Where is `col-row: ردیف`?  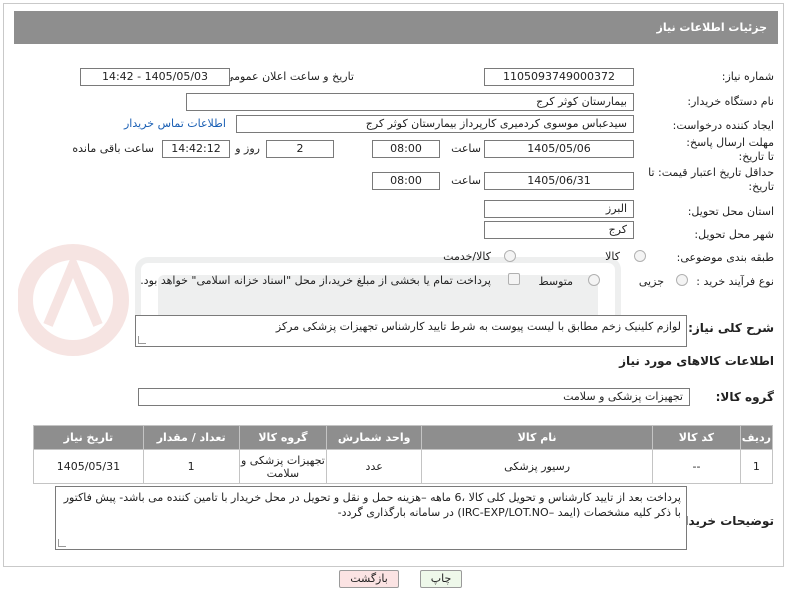
col-row: ردیف is located at coordinates (756, 437).